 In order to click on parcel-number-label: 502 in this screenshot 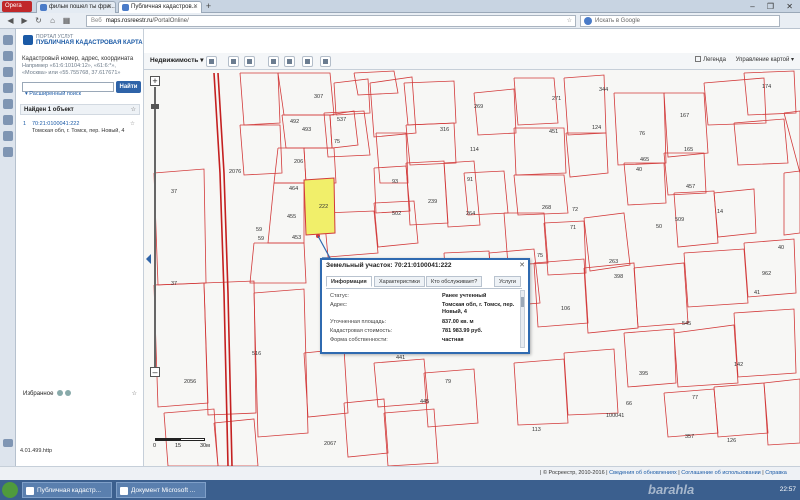, I will do `click(396, 214)`.